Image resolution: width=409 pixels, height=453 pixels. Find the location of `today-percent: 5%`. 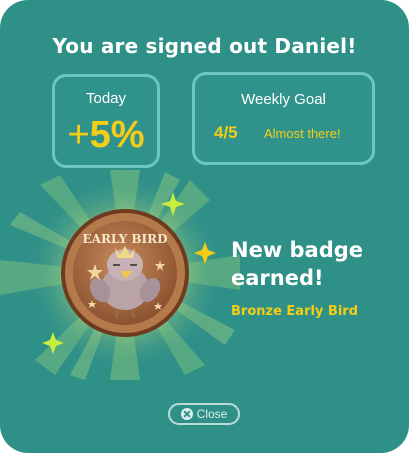

today-percent: 5% is located at coordinates (117, 135).